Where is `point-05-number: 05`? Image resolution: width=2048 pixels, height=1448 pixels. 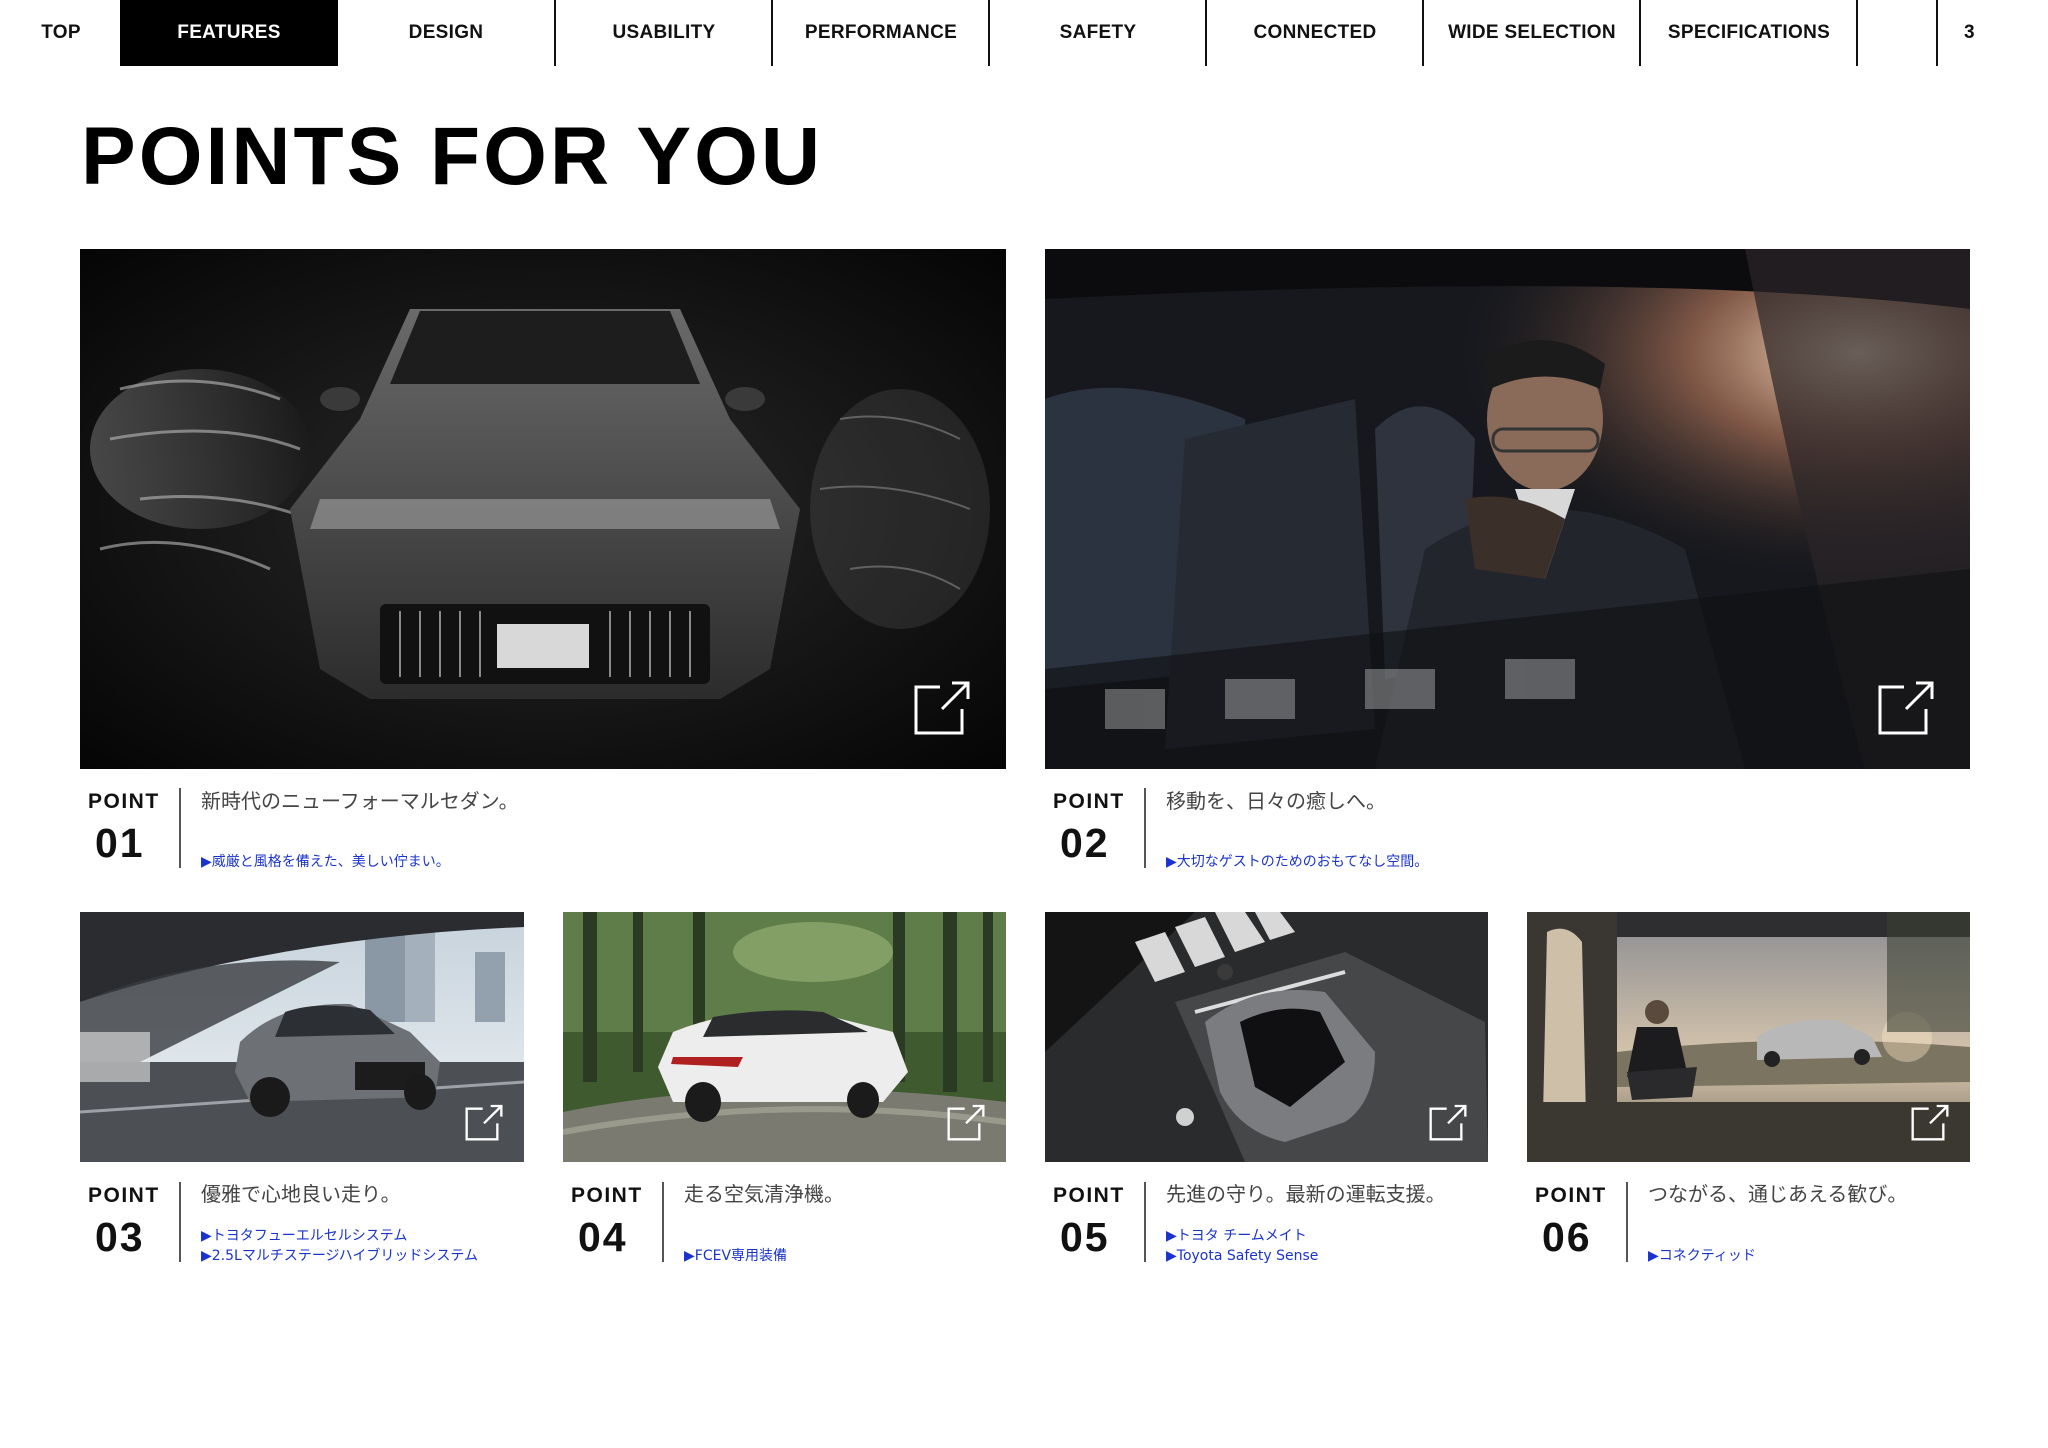 point-05-number: 05 is located at coordinates (1085, 1237).